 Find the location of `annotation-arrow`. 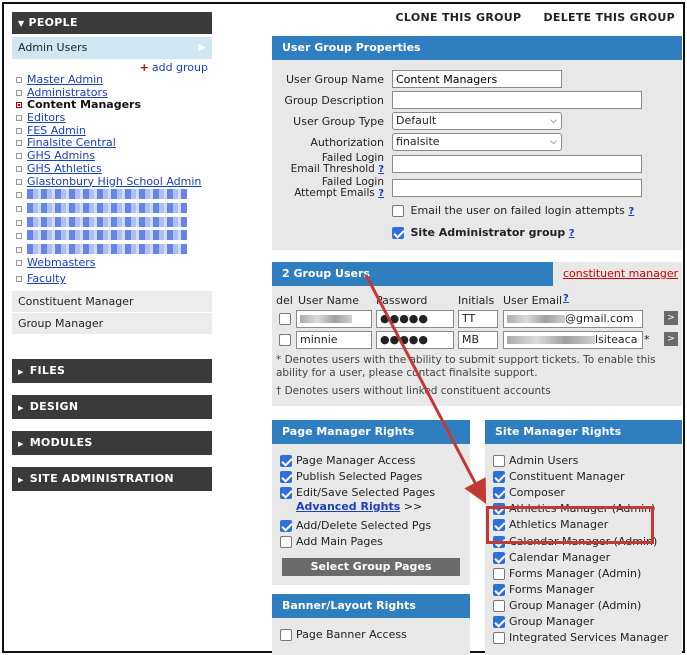

annotation-arrow is located at coordinates (425, 389).